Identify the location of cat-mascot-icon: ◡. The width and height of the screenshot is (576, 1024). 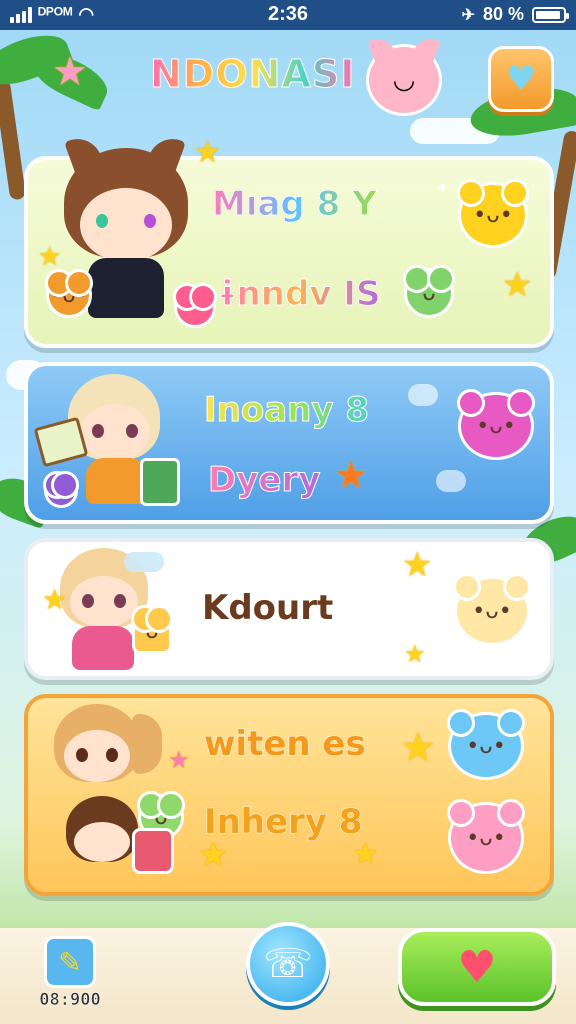
(404, 80).